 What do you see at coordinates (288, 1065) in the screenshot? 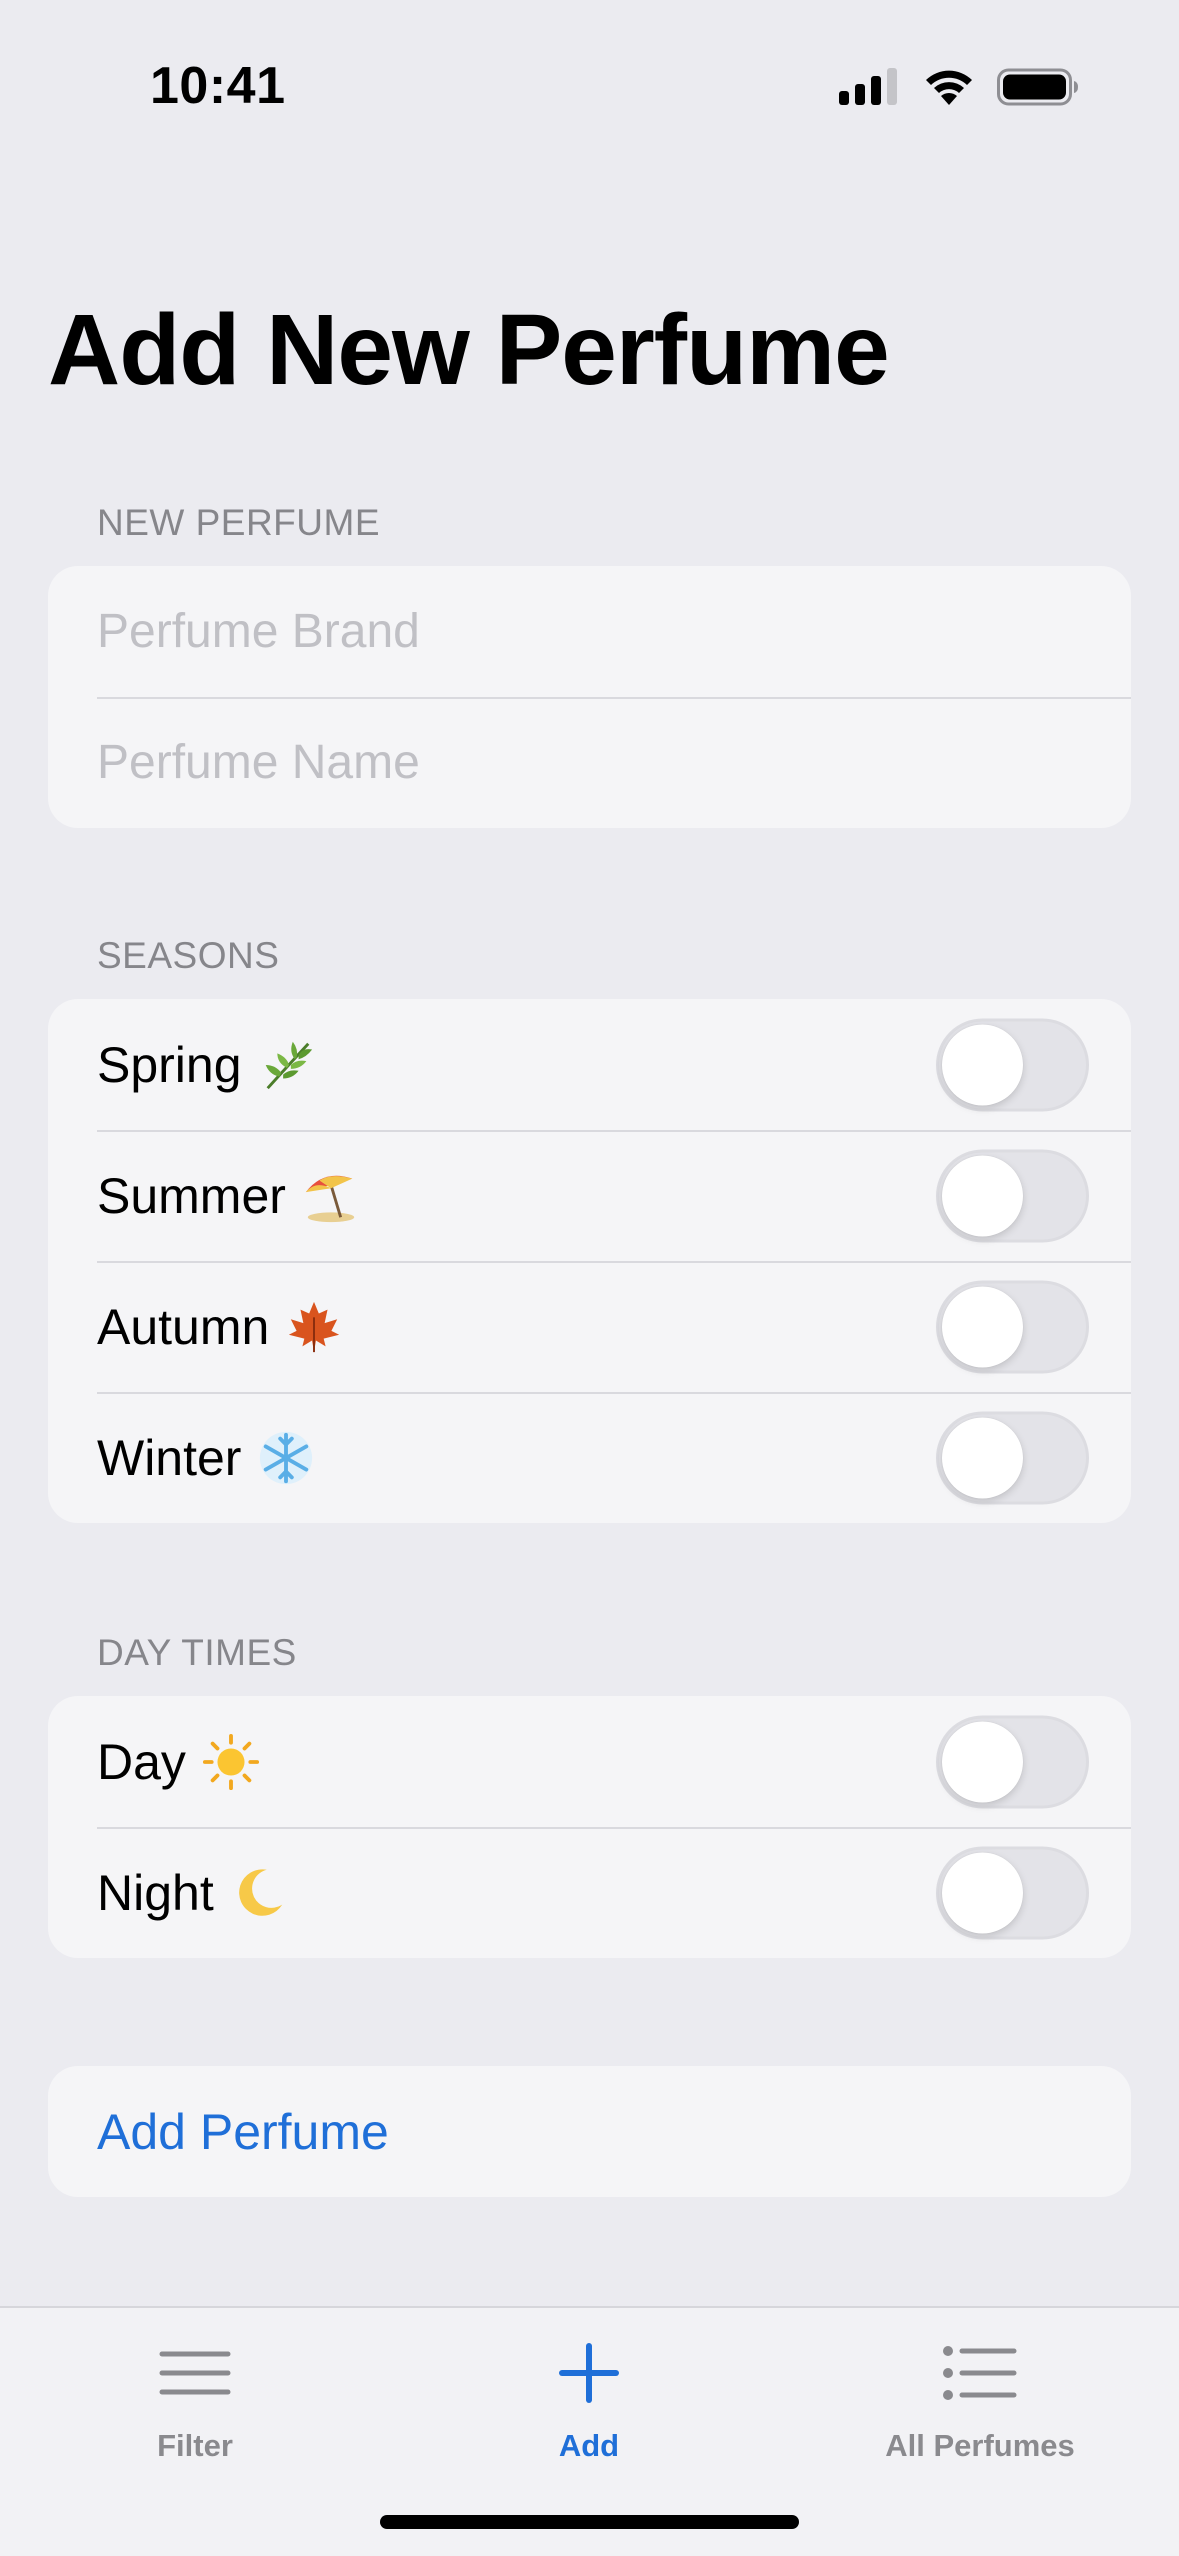
I see `herb-icon` at bounding box center [288, 1065].